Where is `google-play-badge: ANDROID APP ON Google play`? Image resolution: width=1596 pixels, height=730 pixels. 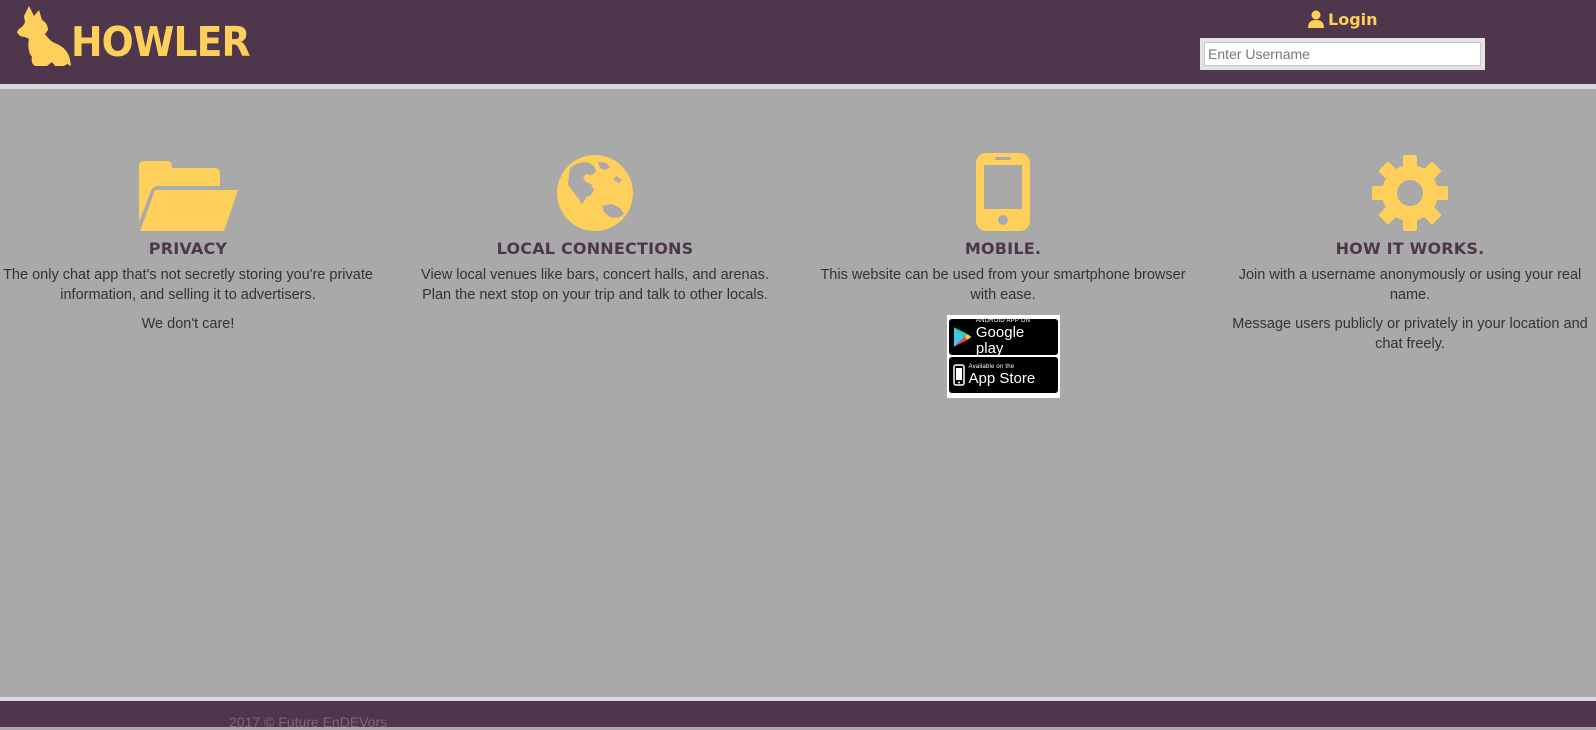 google-play-badge: ANDROID APP ON Google play is located at coordinates (1003, 337).